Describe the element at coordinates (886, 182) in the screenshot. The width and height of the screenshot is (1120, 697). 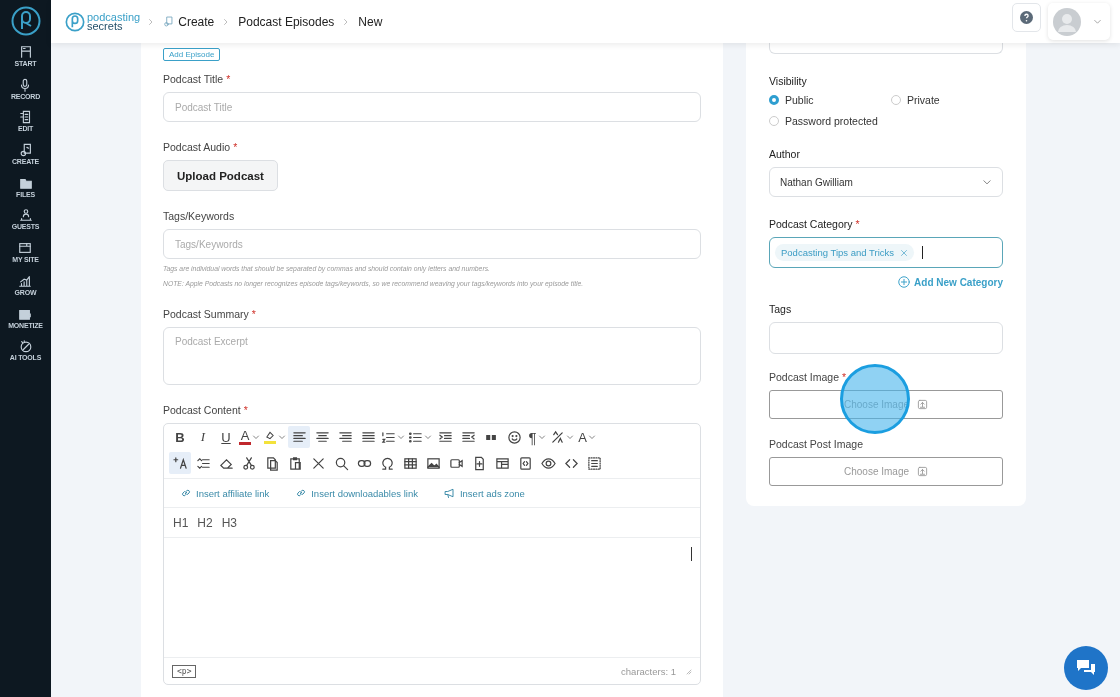
I see `author-select: Nathan Gwilliam` at that location.